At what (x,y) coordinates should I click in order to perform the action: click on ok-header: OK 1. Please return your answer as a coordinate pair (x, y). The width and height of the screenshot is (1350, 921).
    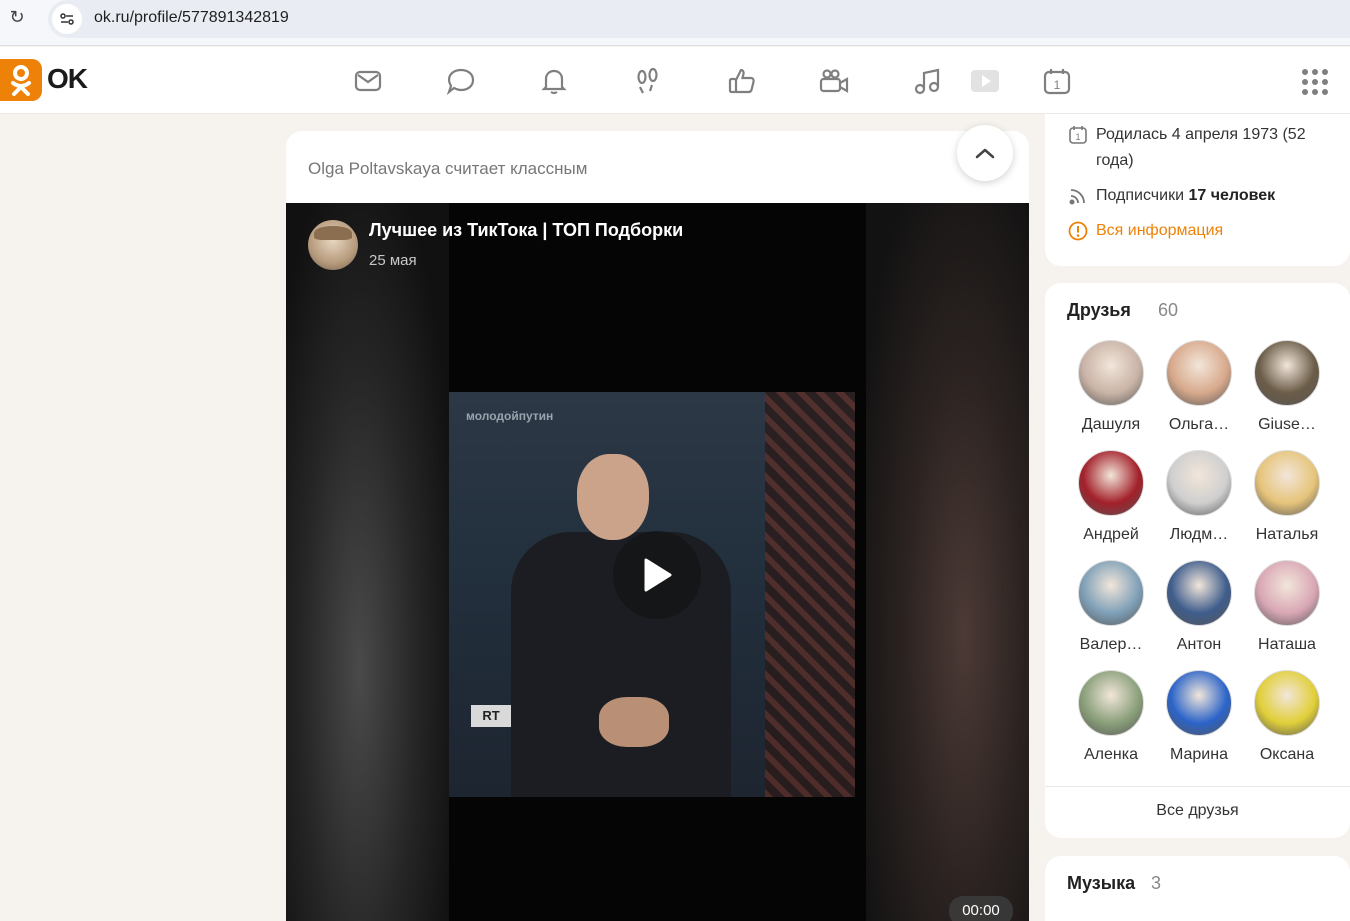
    Looking at the image, I should click on (675, 80).